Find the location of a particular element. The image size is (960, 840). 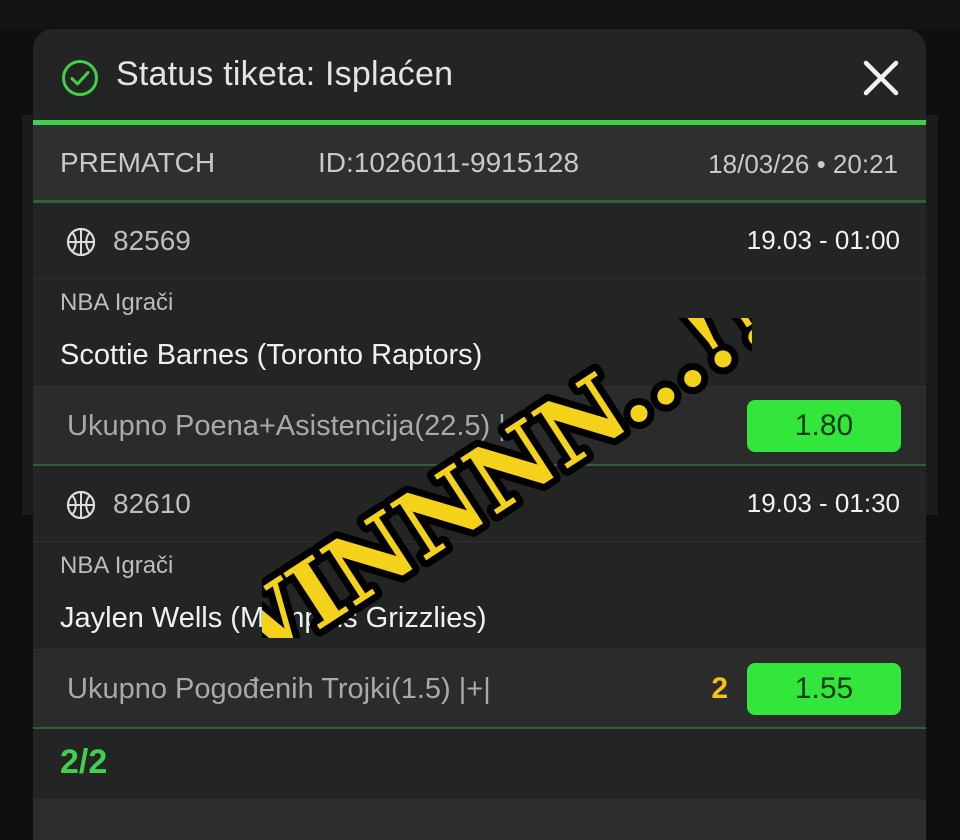

ticket-datetime: 18/03/26 • 20:21 is located at coordinates (803, 164).